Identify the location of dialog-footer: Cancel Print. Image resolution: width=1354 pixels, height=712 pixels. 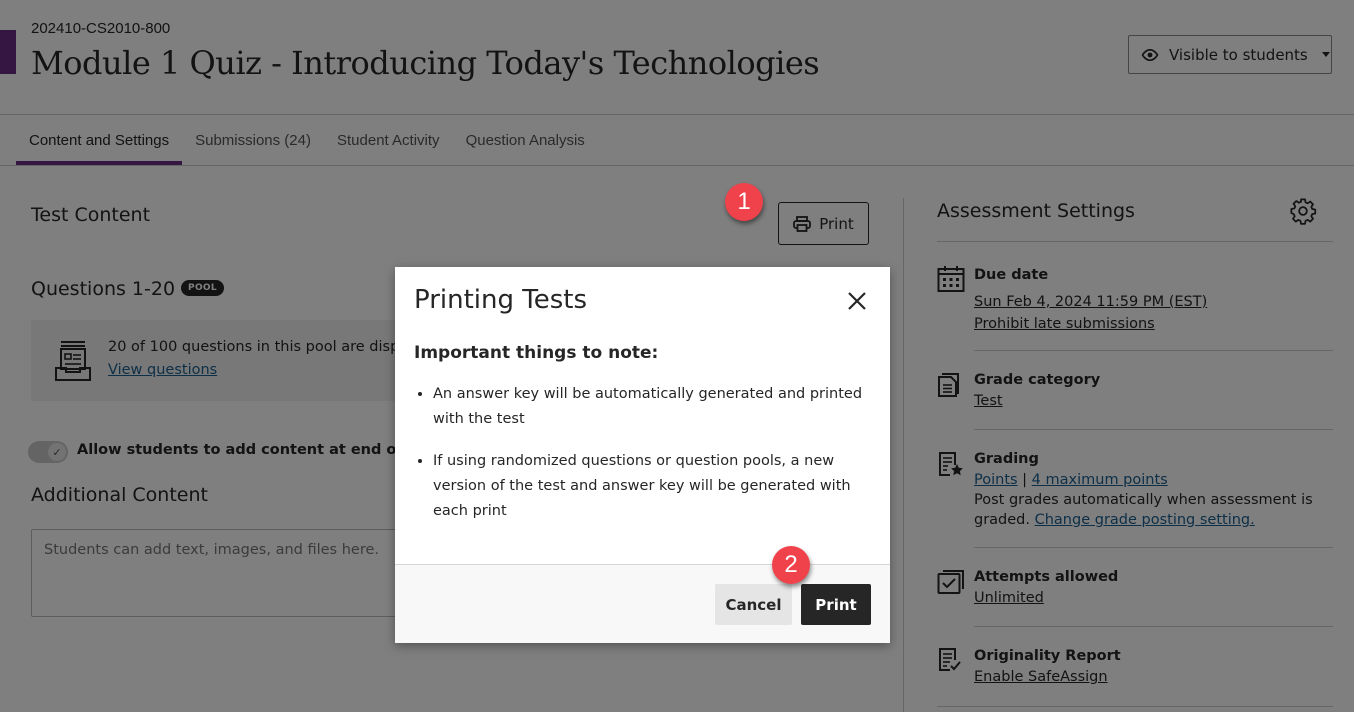
(642, 603).